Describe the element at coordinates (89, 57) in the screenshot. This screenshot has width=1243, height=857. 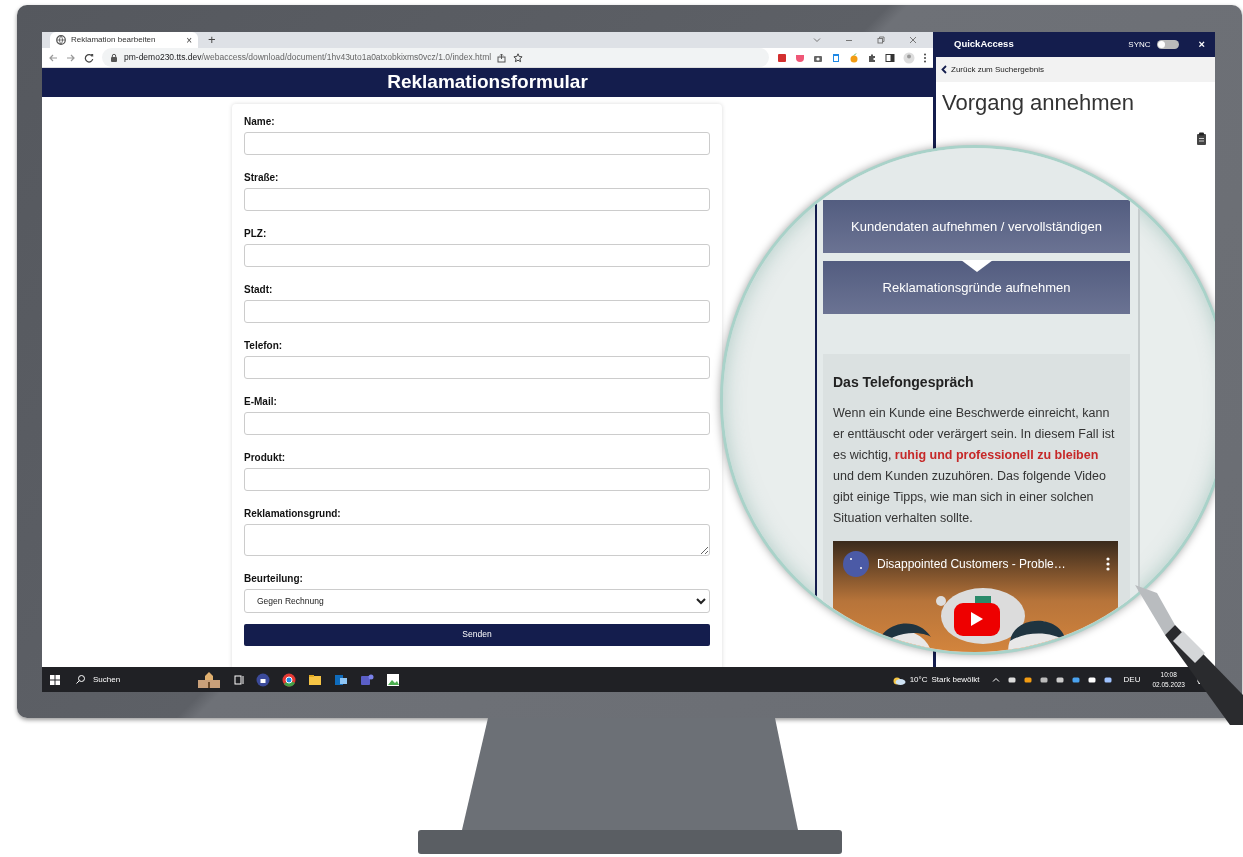
I see `reload-icon` at that location.